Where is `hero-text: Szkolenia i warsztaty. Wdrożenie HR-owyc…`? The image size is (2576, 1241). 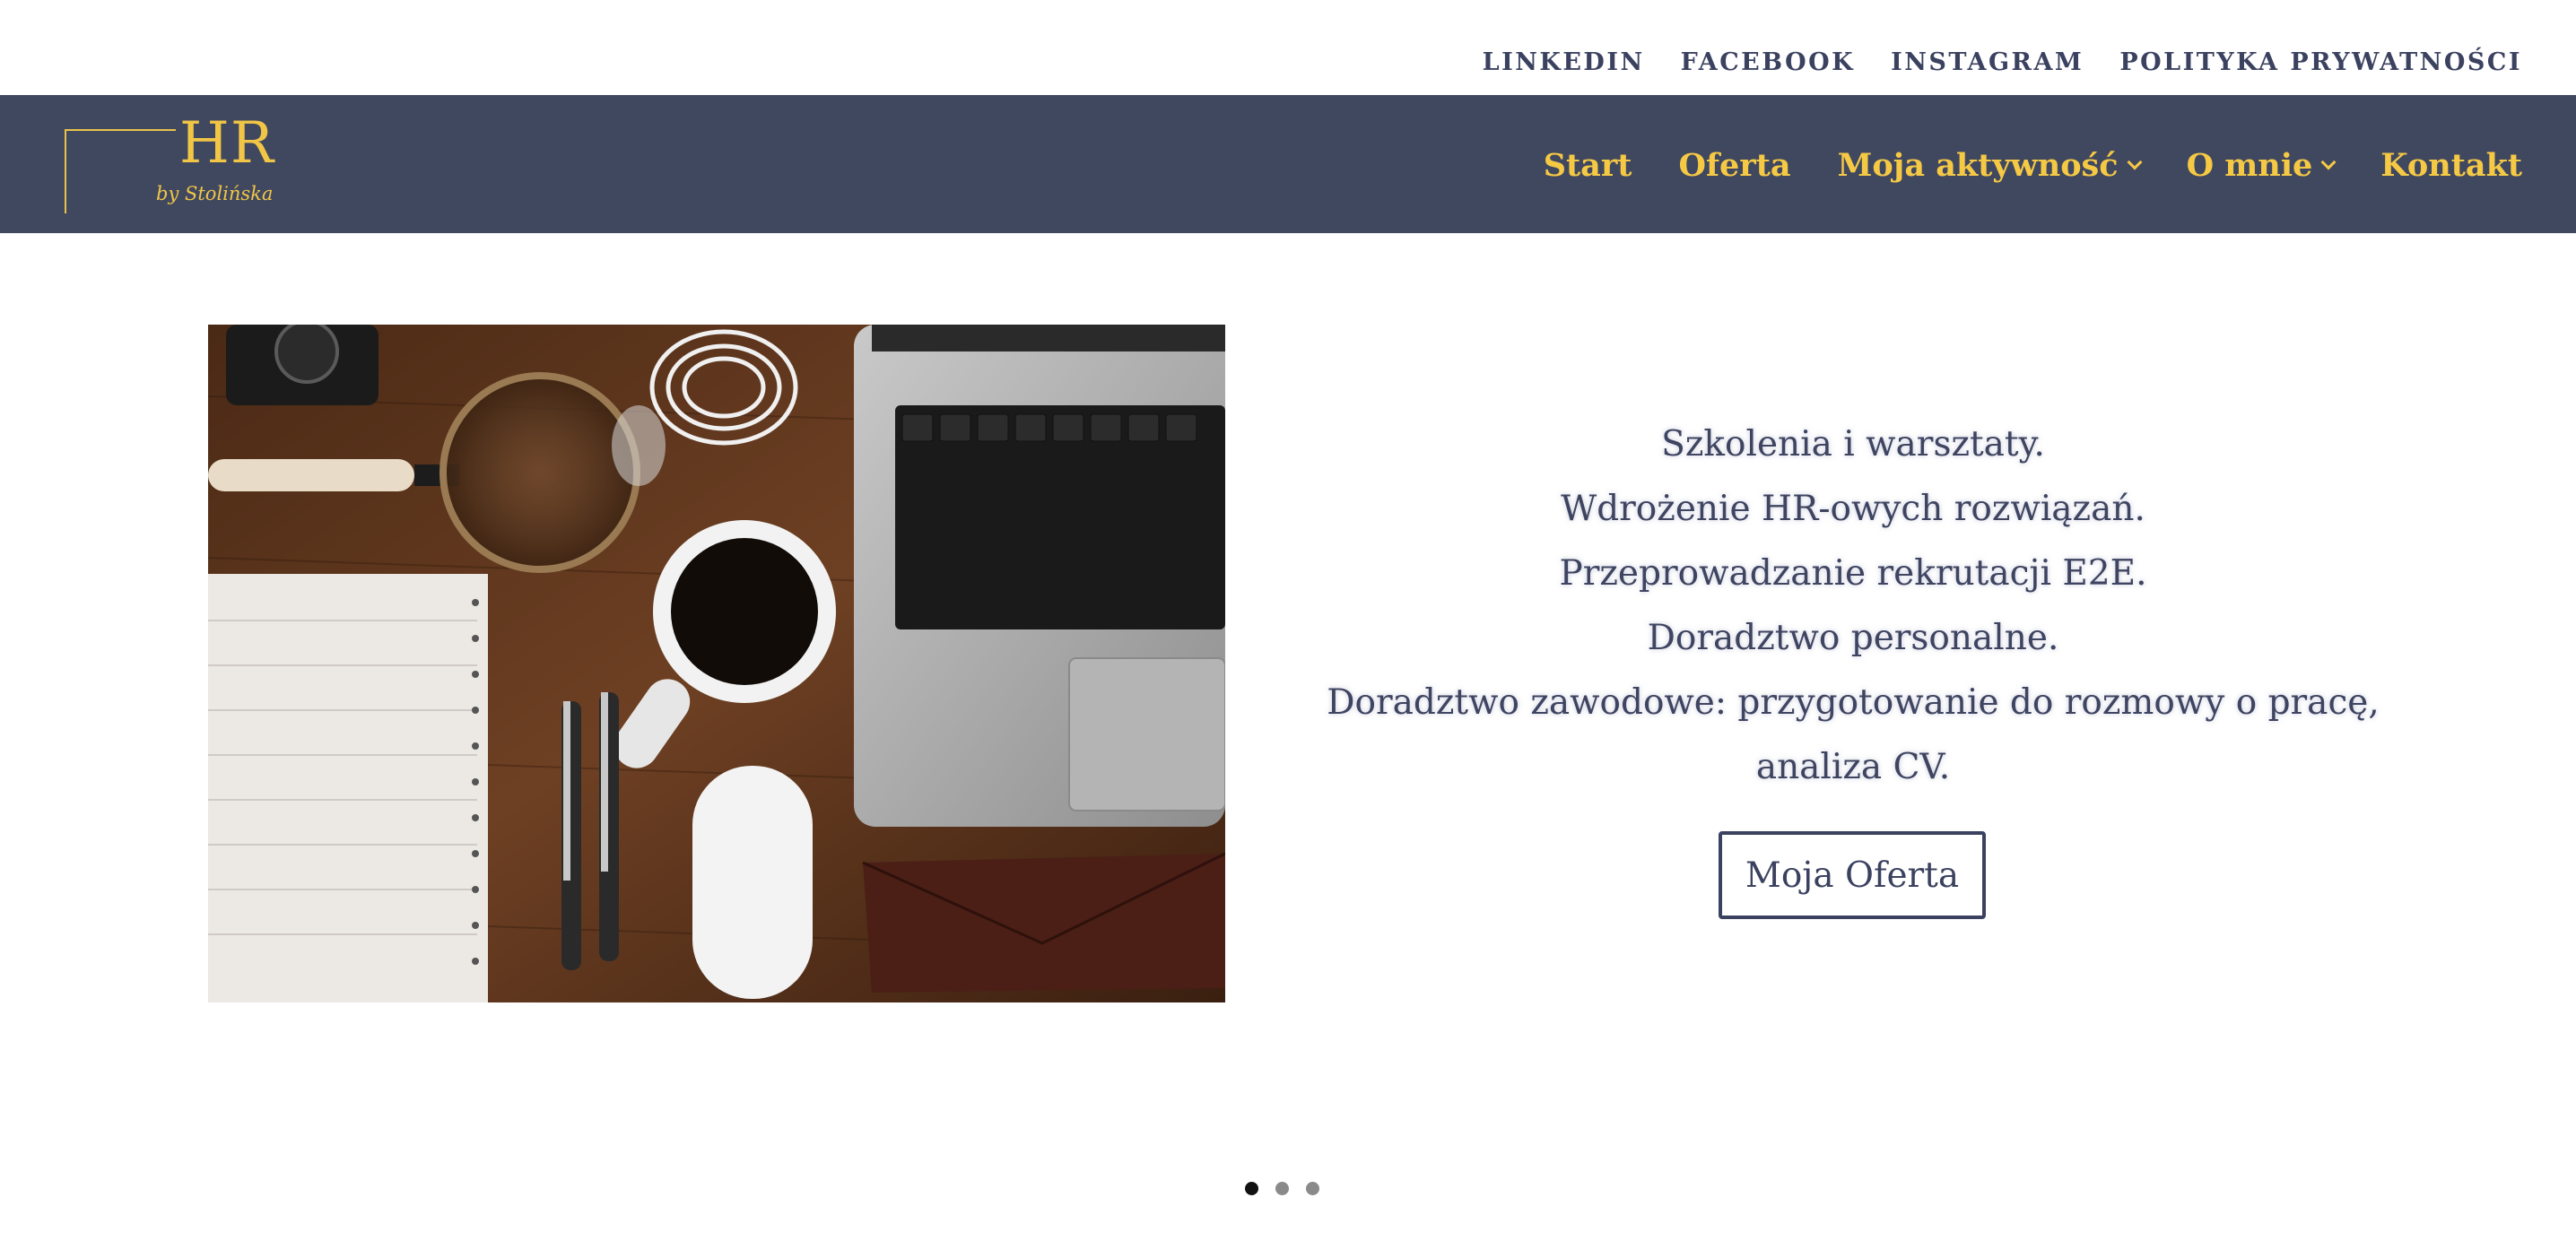
hero-text: Szkolenia i warsztaty. Wdrożenie HR-owyc… is located at coordinates (1853, 606).